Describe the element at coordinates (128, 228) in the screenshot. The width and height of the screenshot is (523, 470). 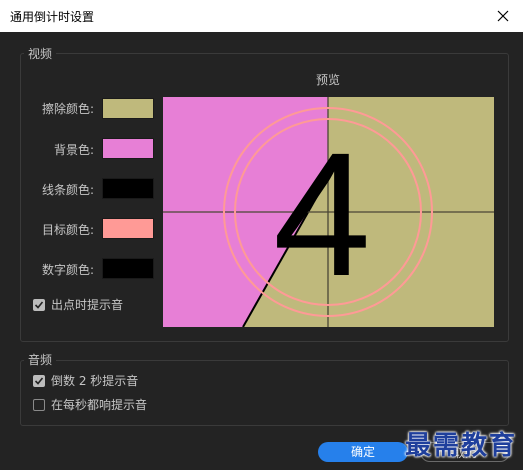
I see `target-color-swatch` at that location.